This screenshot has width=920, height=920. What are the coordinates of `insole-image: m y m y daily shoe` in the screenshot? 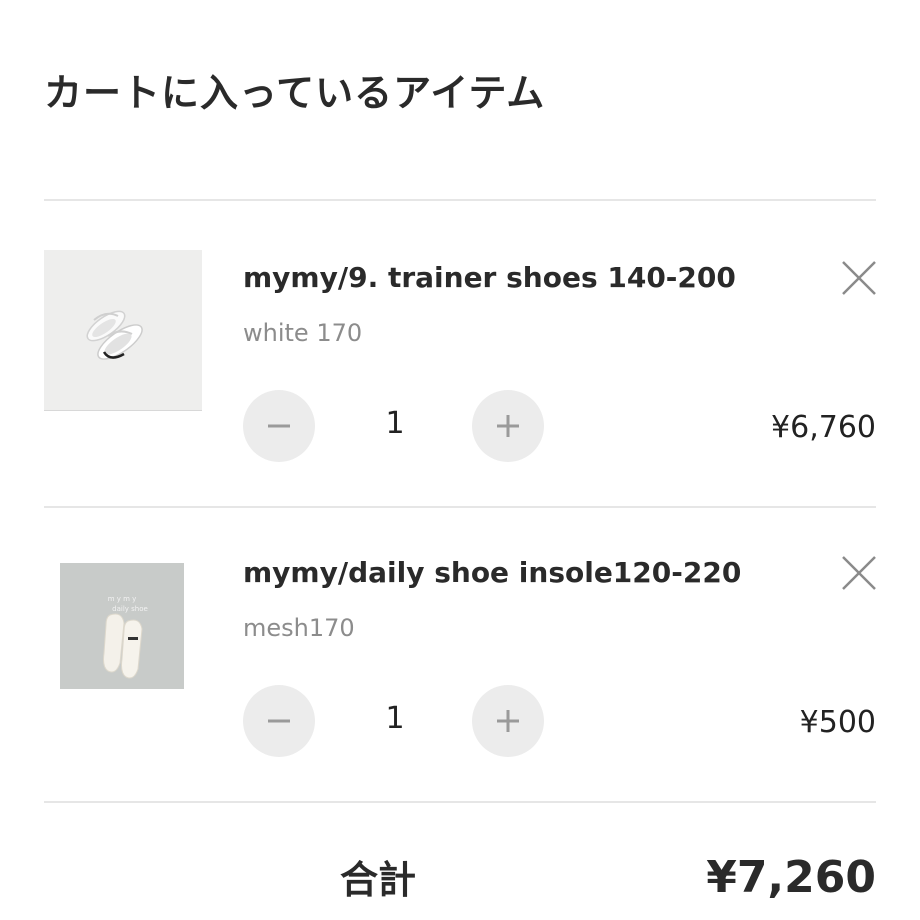 It's located at (122, 626).